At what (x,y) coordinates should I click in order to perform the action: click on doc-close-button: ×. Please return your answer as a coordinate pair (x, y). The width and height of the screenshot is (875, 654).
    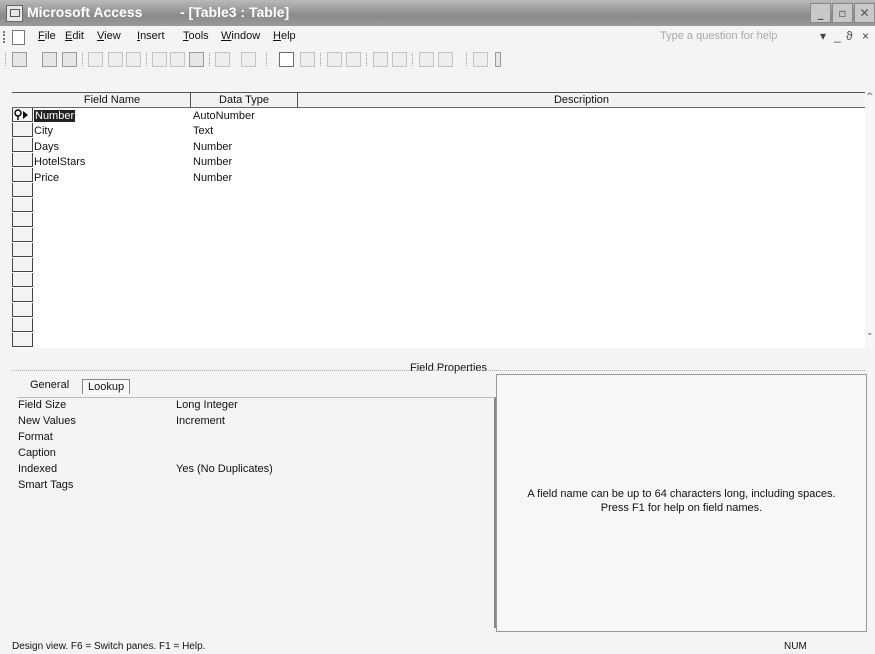
    Looking at the image, I should click on (865, 36).